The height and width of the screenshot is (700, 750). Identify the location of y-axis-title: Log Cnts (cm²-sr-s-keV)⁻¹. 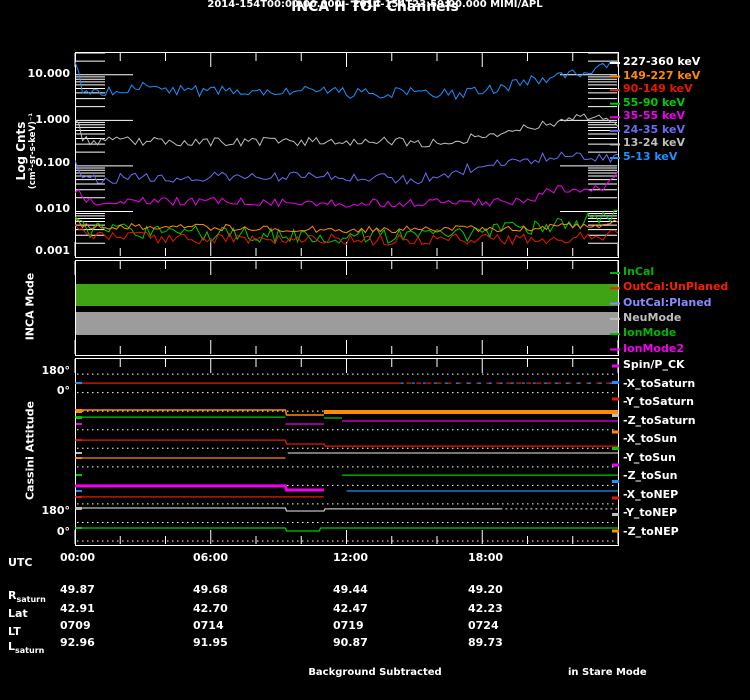
(26, 151).